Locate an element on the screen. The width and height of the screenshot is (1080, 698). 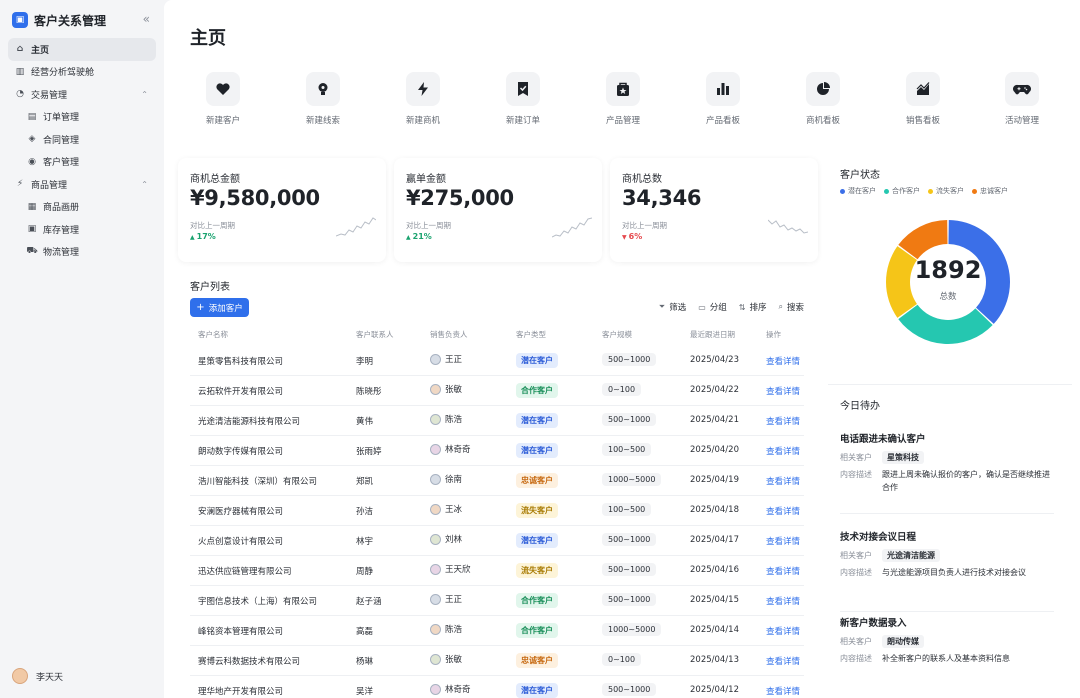
quick-action-7: 销售看板 is located at coordinates (923, 99).